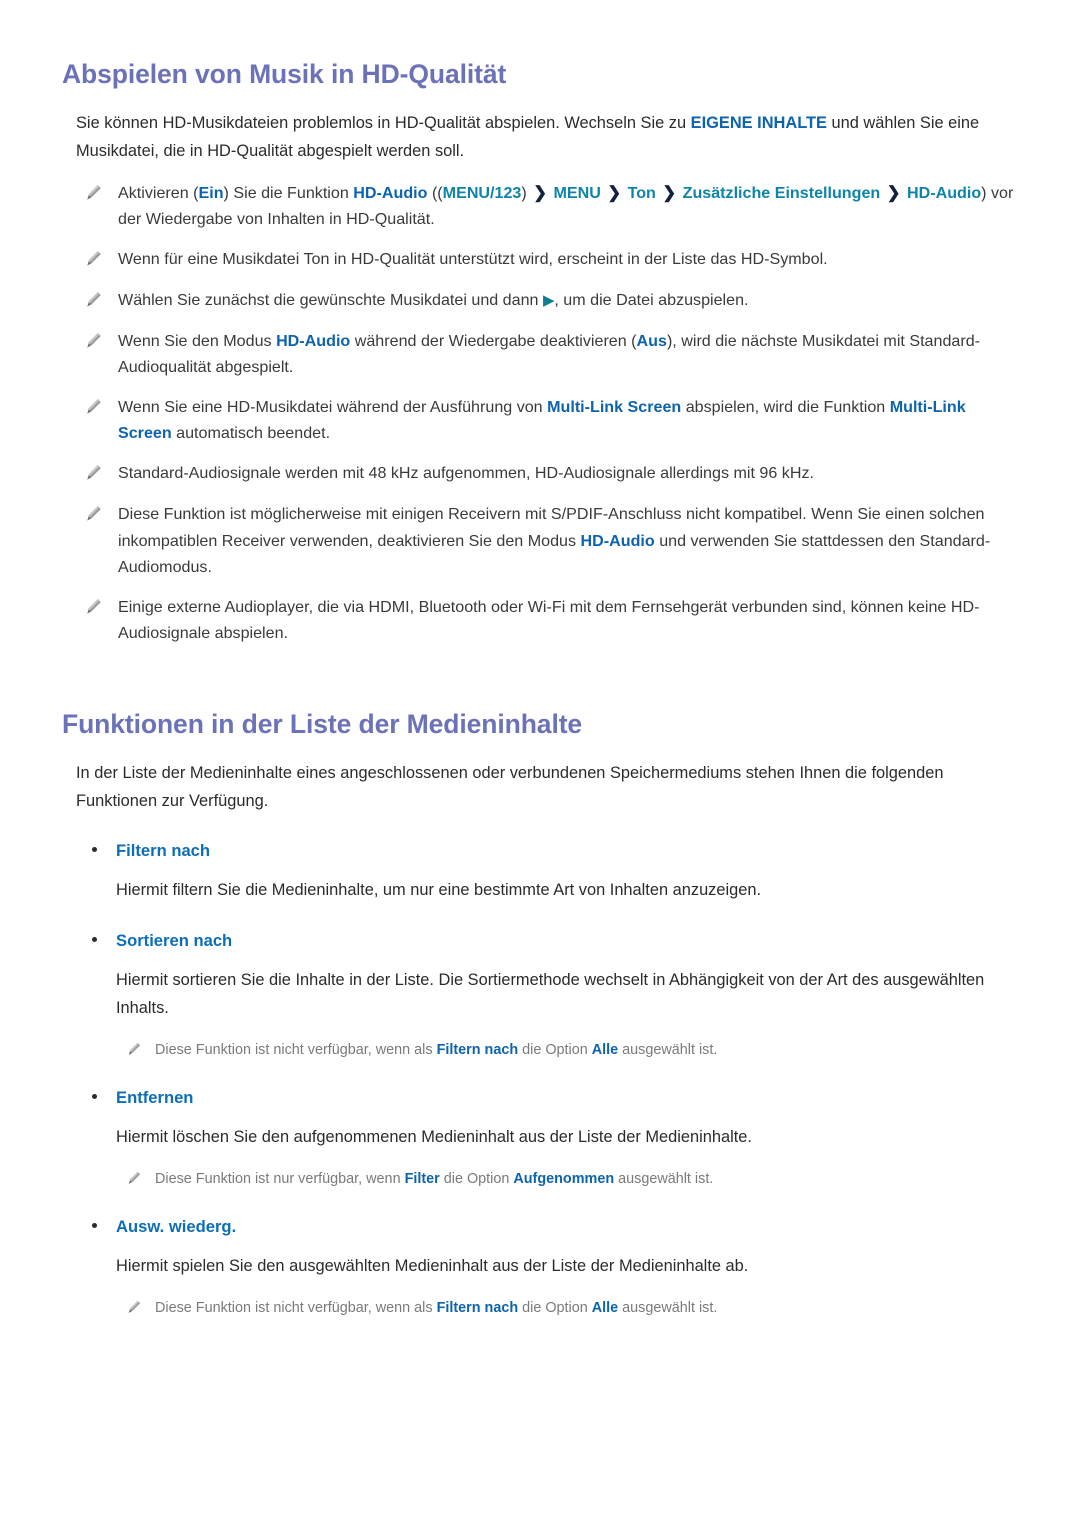  What do you see at coordinates (174, 941) in the screenshot?
I see `feature-label: Sortieren nach` at bounding box center [174, 941].